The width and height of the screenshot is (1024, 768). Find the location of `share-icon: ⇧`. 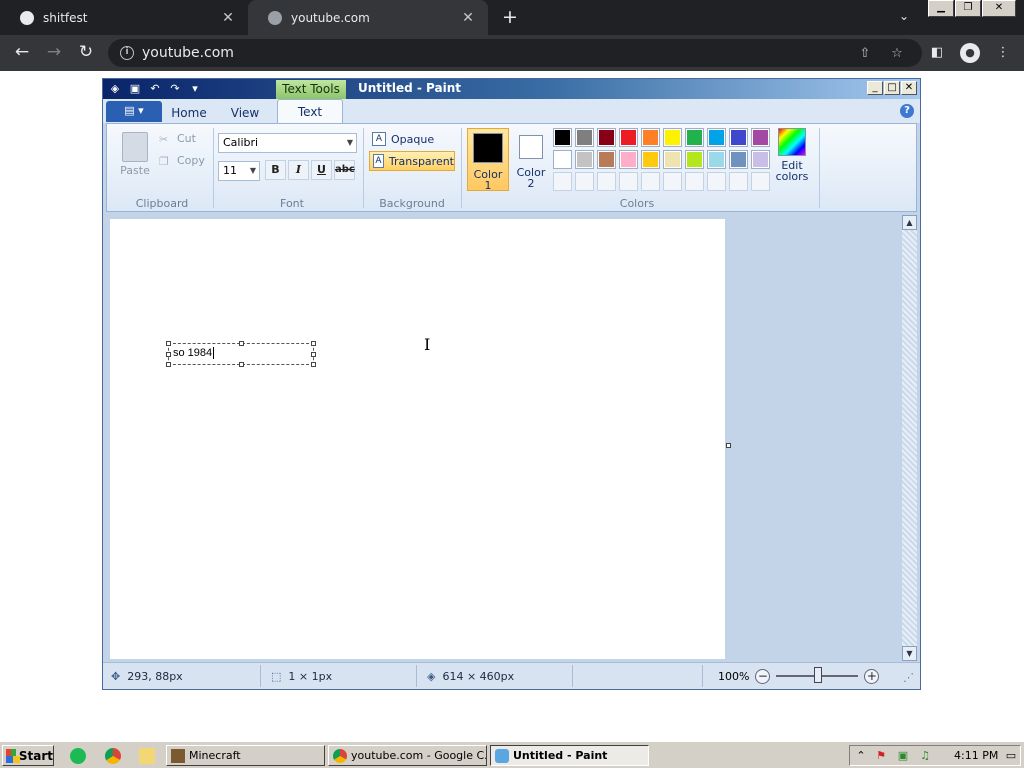

share-icon: ⇧ is located at coordinates (865, 54).